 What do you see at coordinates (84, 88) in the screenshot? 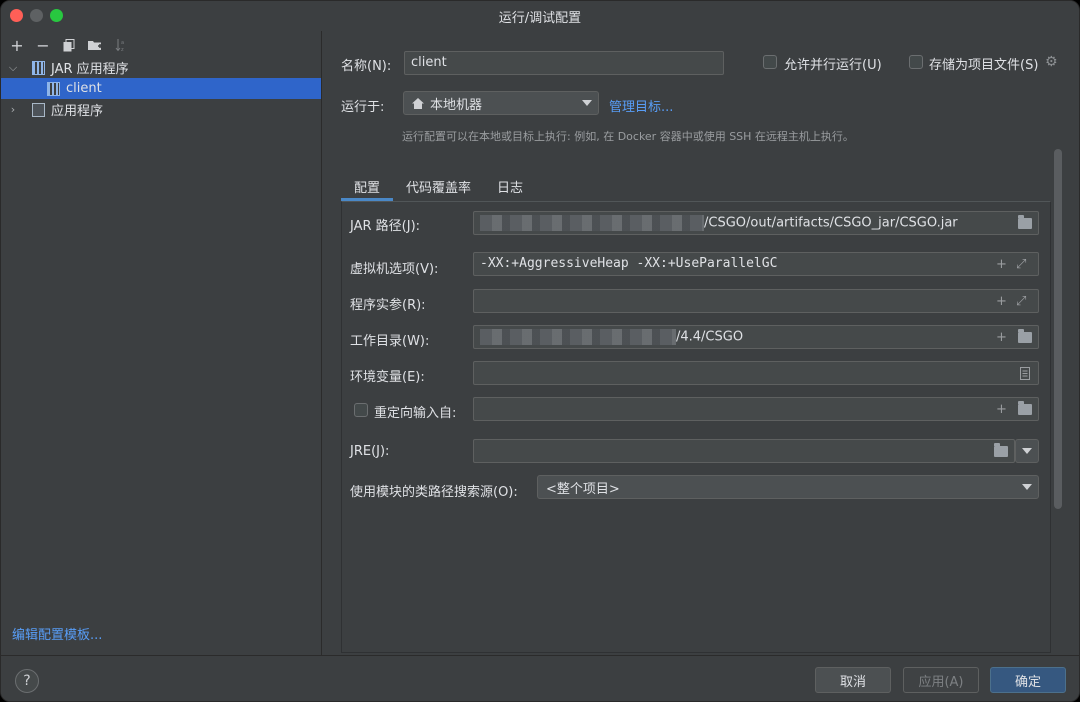
I see `tree-label: client` at bounding box center [84, 88].